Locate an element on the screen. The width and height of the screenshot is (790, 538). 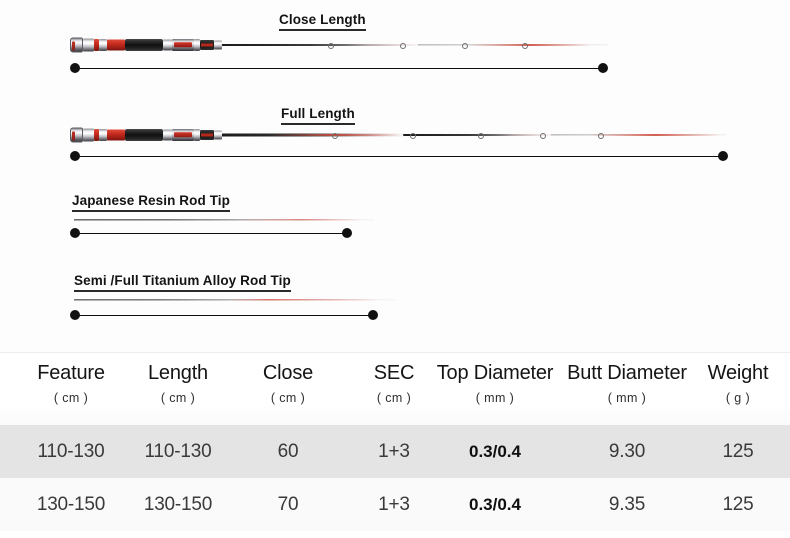
cell-butt-diameter: 9.35 is located at coordinates (627, 504).